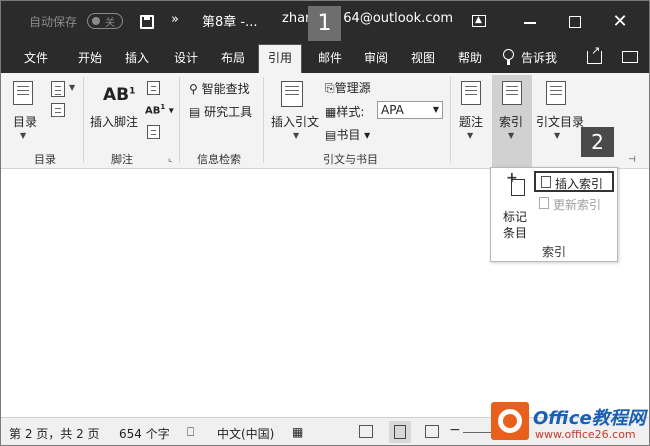  What do you see at coordinates (122, 159) in the screenshot?
I see `group-label-footnotes: 脚注` at bounding box center [122, 159].